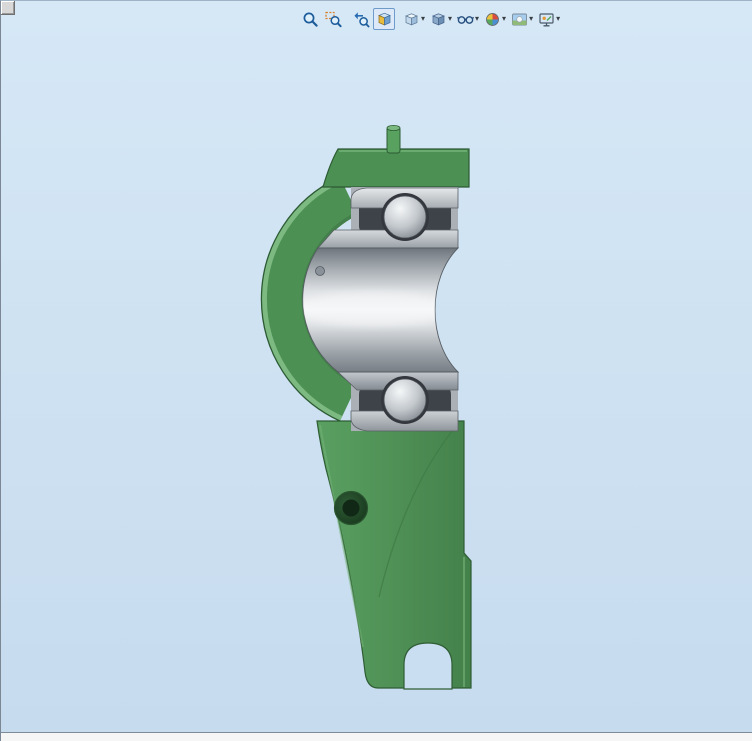  I want to click on back-arrow-lens-icon, so click(361, 19).